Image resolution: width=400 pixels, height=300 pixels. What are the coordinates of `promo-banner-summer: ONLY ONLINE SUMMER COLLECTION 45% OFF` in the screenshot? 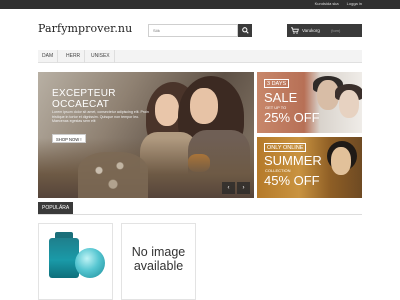 It's located at (309, 167).